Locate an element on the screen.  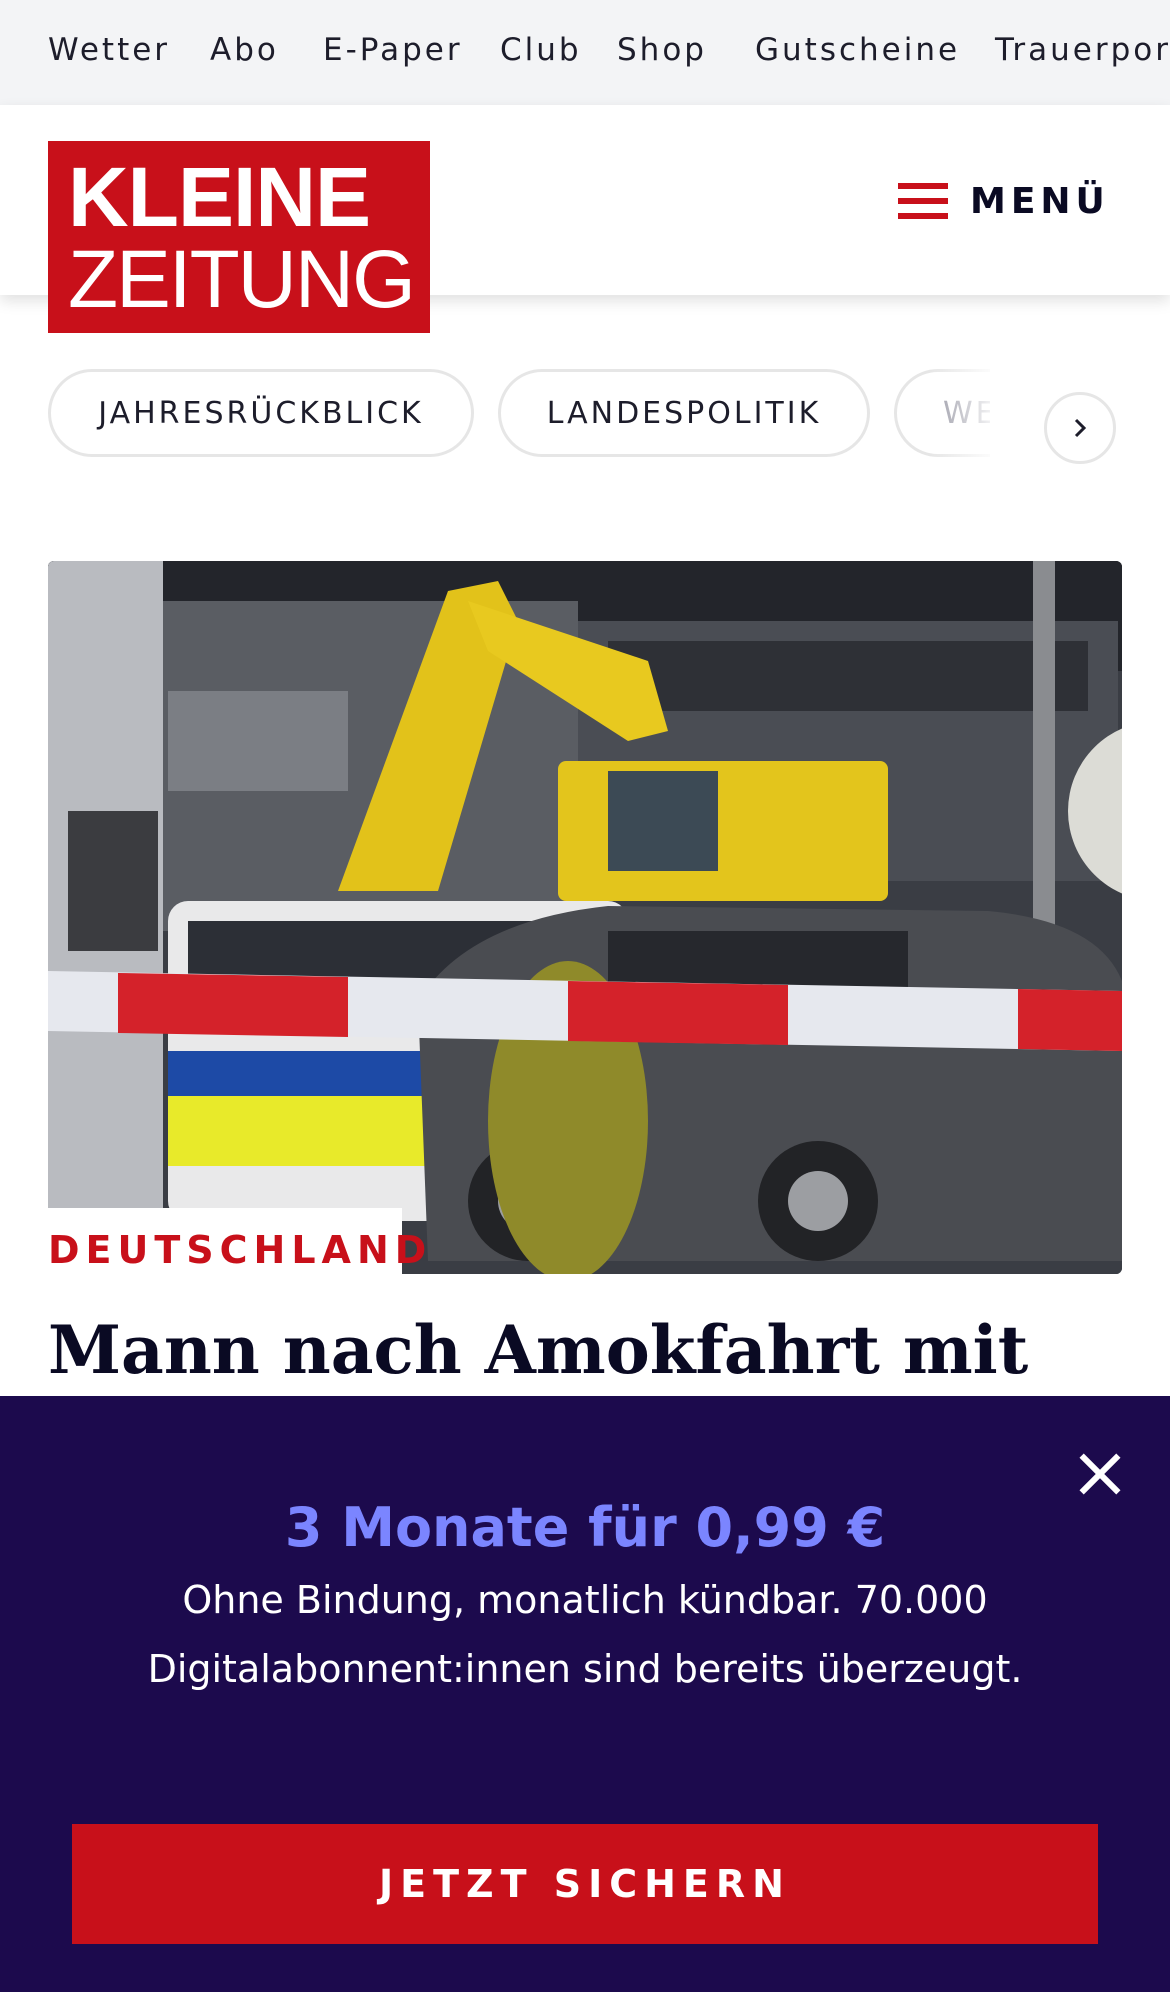
article-kicker: DEUTSCHLAND is located at coordinates (240, 1250).